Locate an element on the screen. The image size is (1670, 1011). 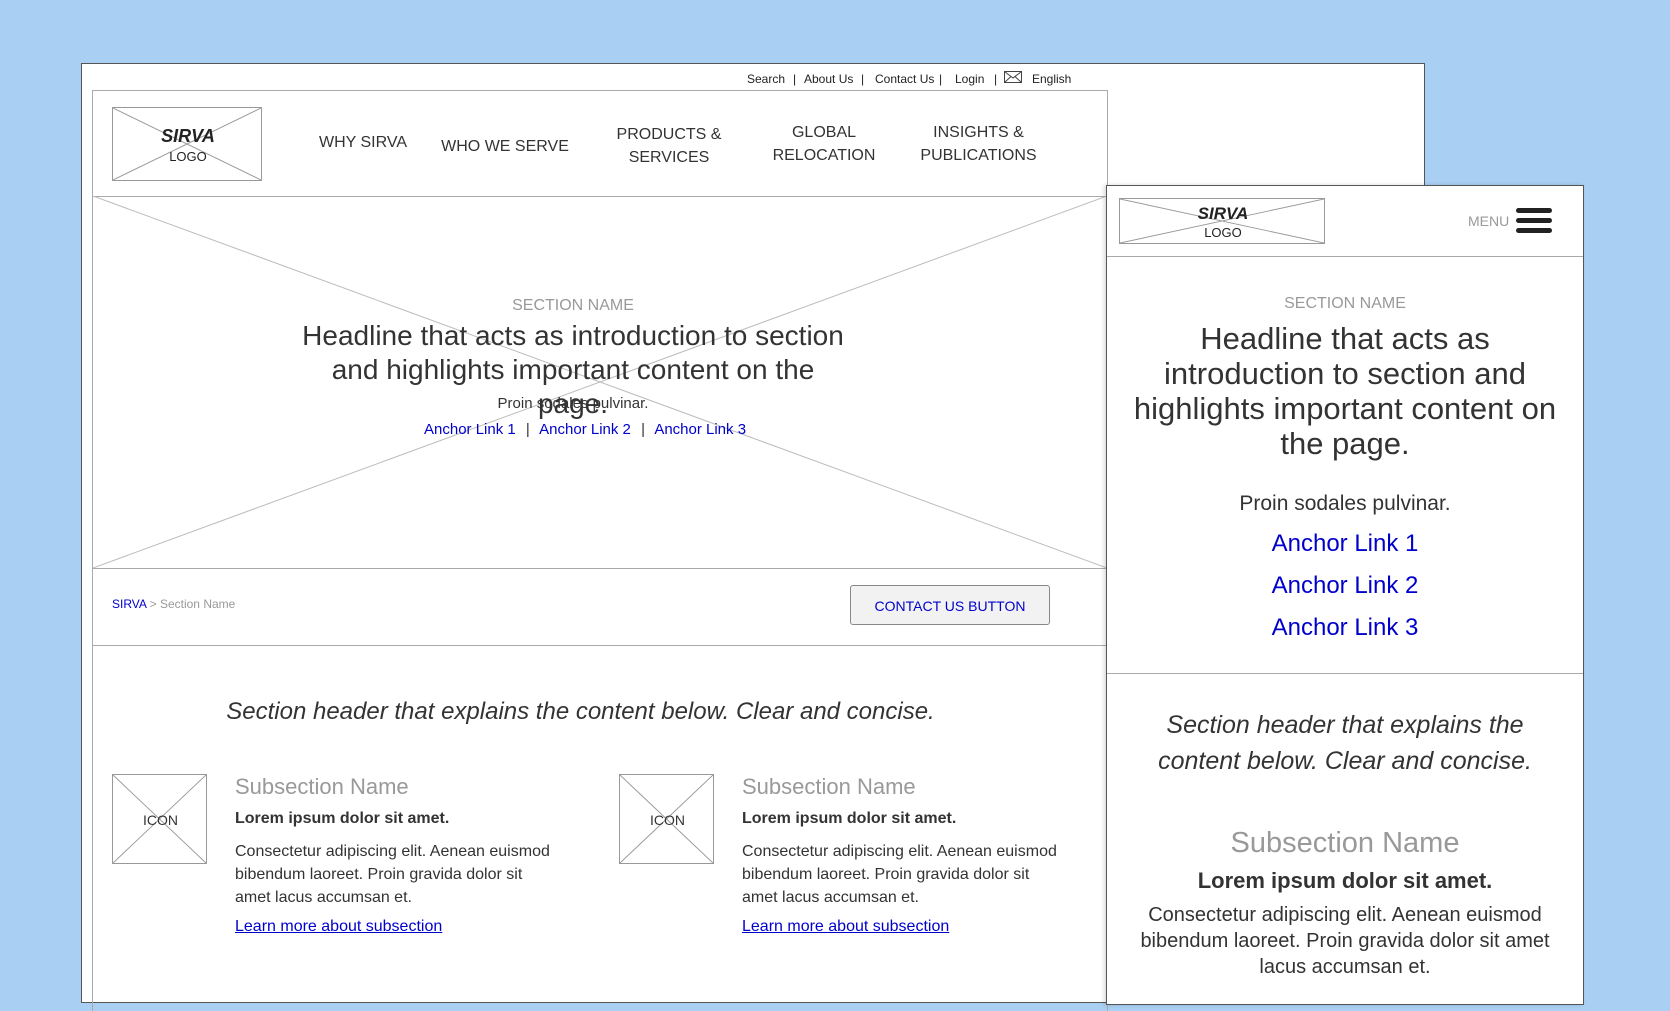
mobile-anchor-link-2: Anchor Link 2 is located at coordinates (1345, 586).